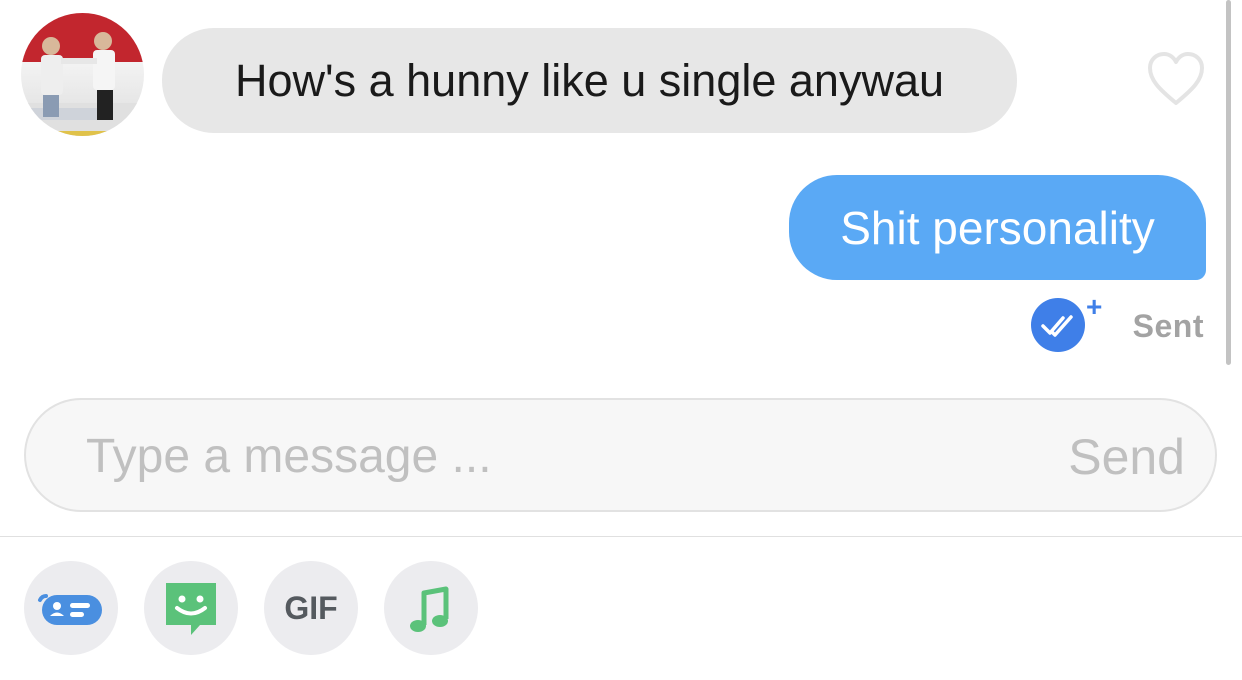 This screenshot has height=680, width=1242. I want to click on contact-card-button, so click(71, 608).